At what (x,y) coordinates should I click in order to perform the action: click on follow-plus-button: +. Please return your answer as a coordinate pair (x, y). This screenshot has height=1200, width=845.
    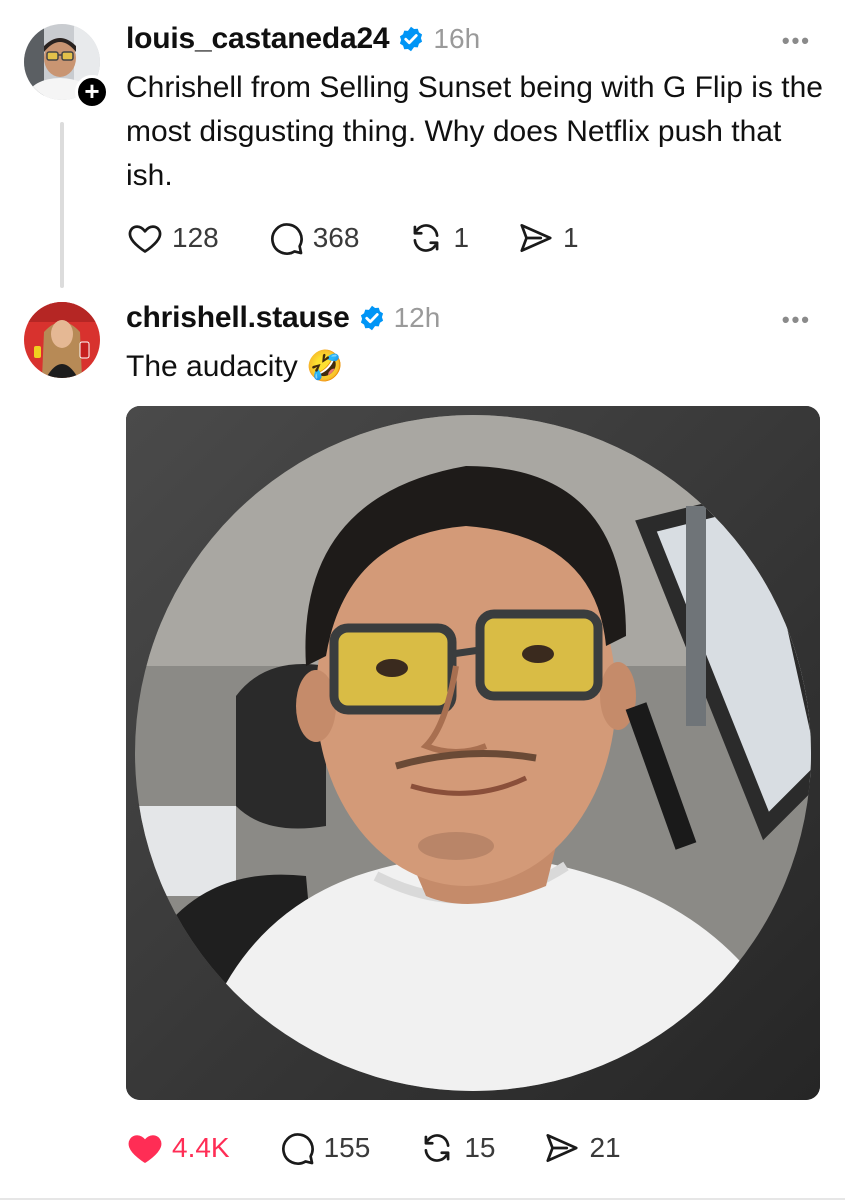
    Looking at the image, I should click on (92, 92).